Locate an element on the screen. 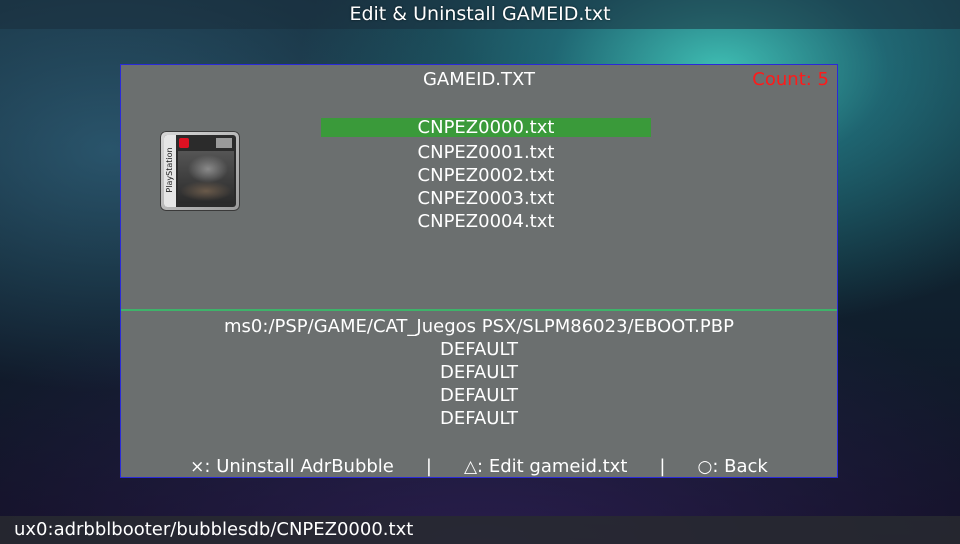  section-divider is located at coordinates (479, 310).